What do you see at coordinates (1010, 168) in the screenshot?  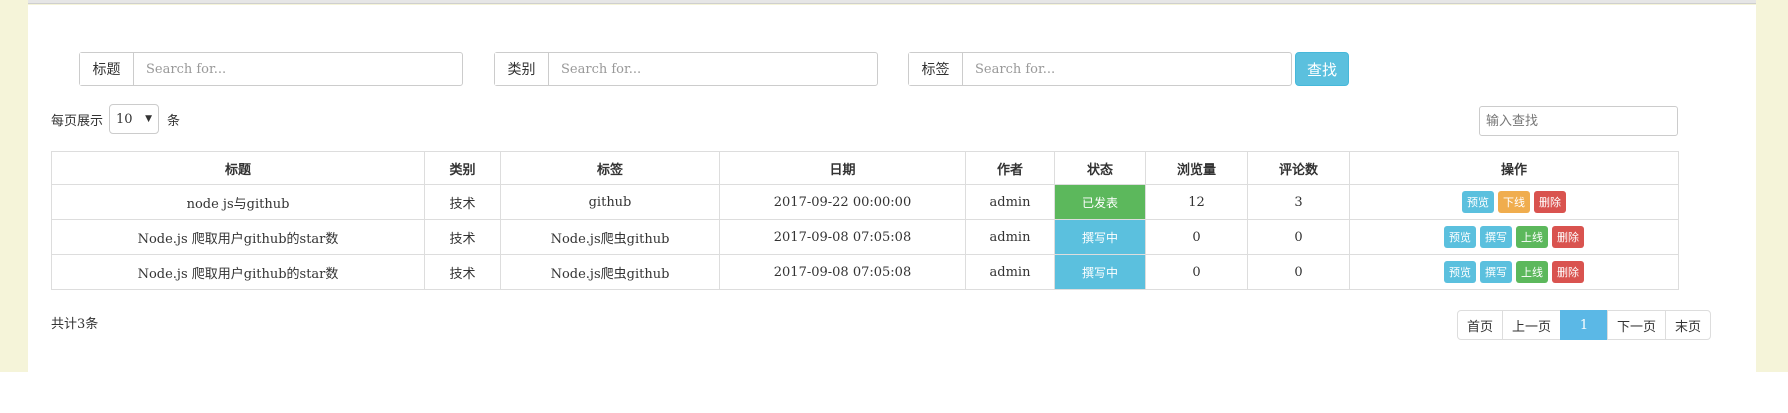 I see `header-author: 作者` at bounding box center [1010, 168].